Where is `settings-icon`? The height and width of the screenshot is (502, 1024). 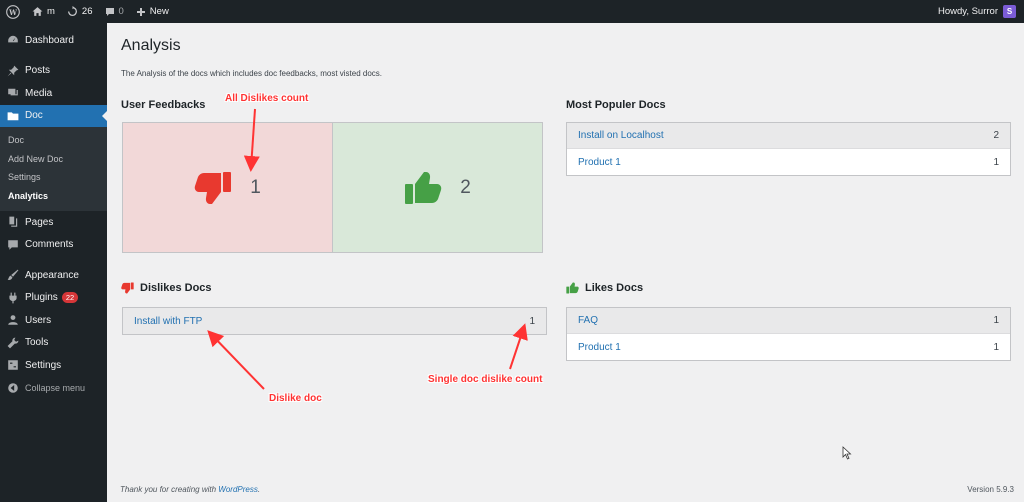 settings-icon is located at coordinates (13, 365).